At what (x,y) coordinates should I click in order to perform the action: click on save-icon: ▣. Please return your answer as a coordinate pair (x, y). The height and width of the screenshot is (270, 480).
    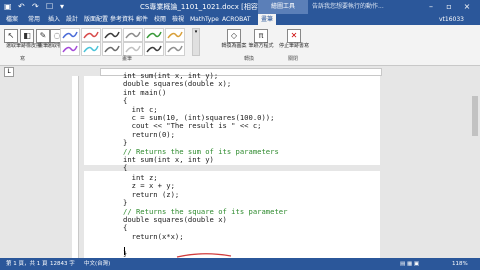
    Looking at the image, I should click on (8, 7).